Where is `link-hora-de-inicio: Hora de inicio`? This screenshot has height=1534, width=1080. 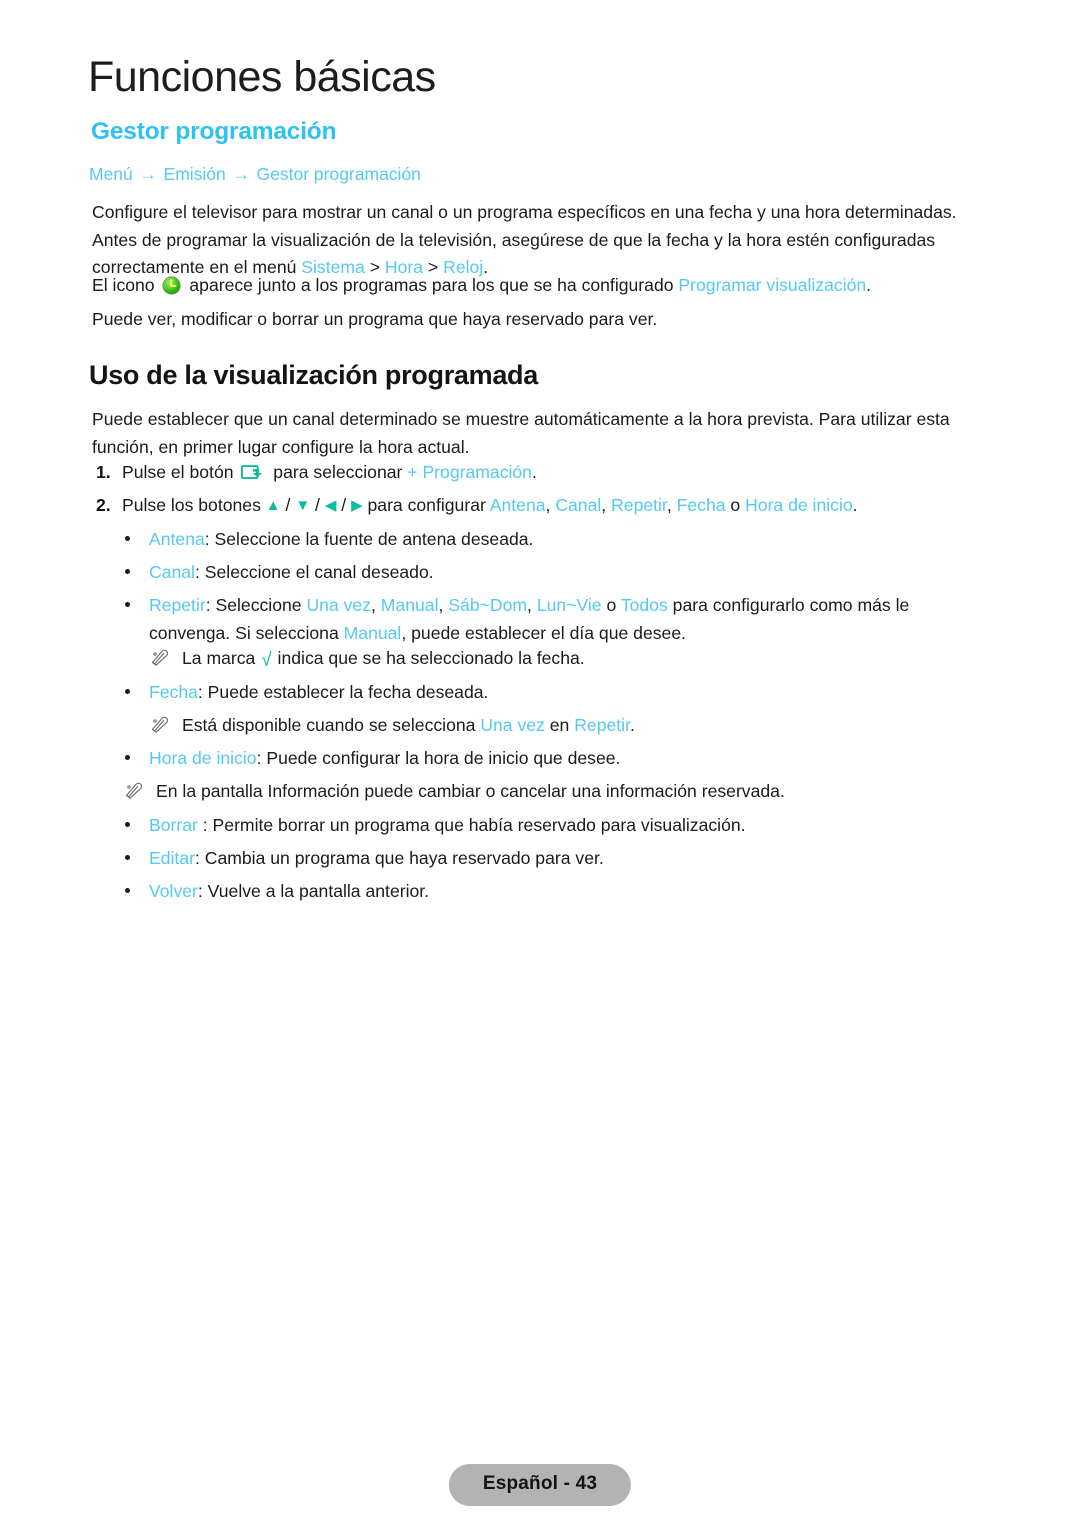 link-hora-de-inicio: Hora de inicio is located at coordinates (799, 505).